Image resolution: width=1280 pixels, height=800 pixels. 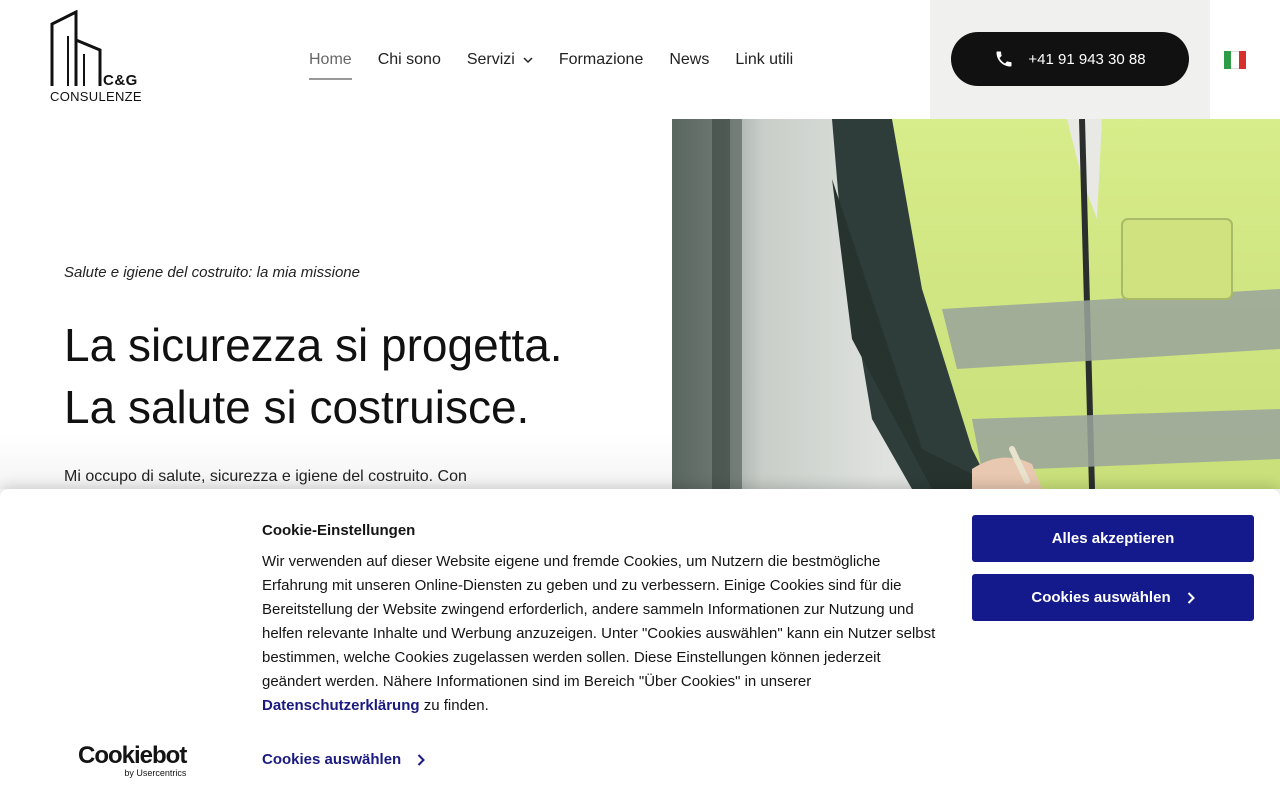 I want to click on flag-stripe-green, so click(x=1228, y=60).